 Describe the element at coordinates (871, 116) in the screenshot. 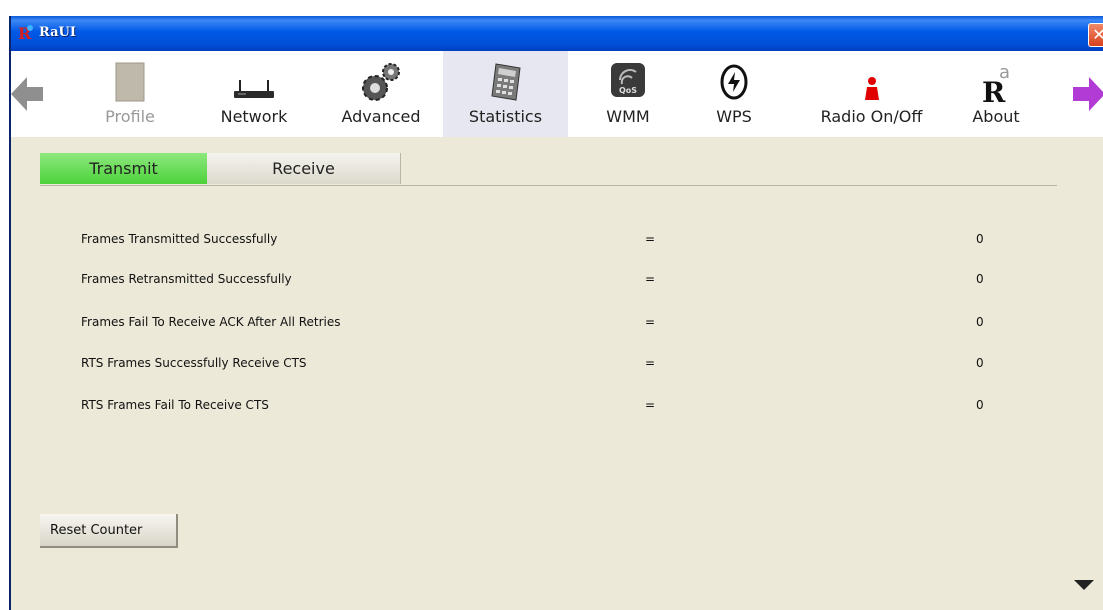

I see `toolbar-label: Radio On/Off` at that location.